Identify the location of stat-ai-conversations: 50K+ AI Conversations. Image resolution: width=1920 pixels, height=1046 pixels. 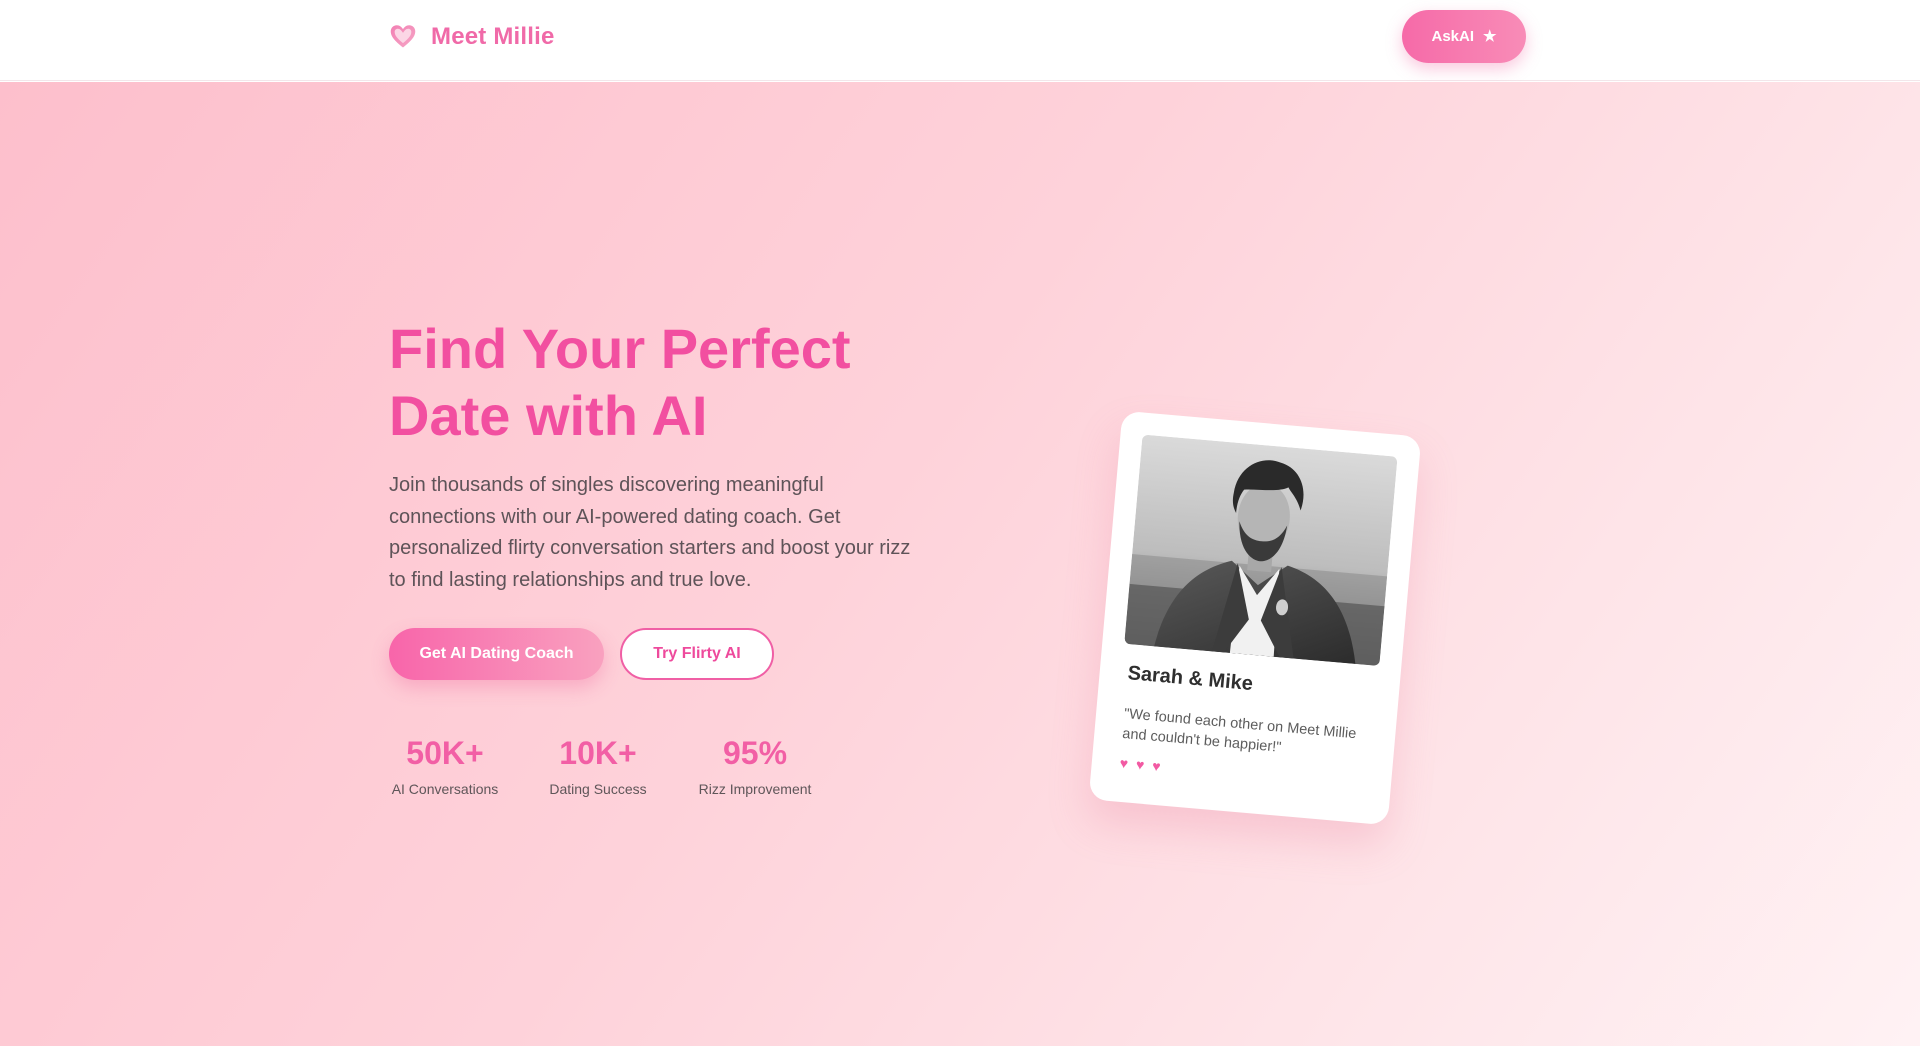
(445, 765).